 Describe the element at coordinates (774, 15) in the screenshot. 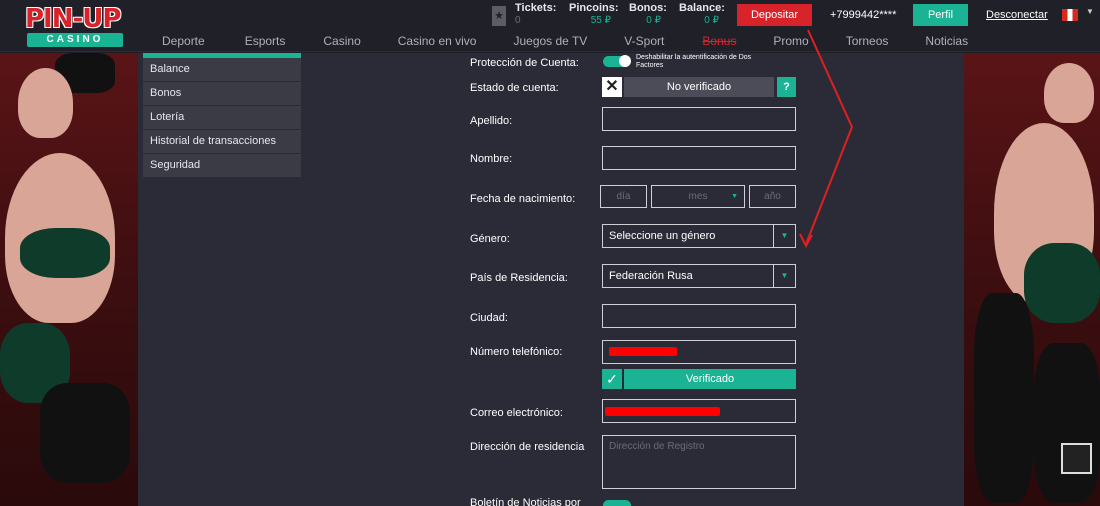

I see `deposit-button: Depositar` at that location.